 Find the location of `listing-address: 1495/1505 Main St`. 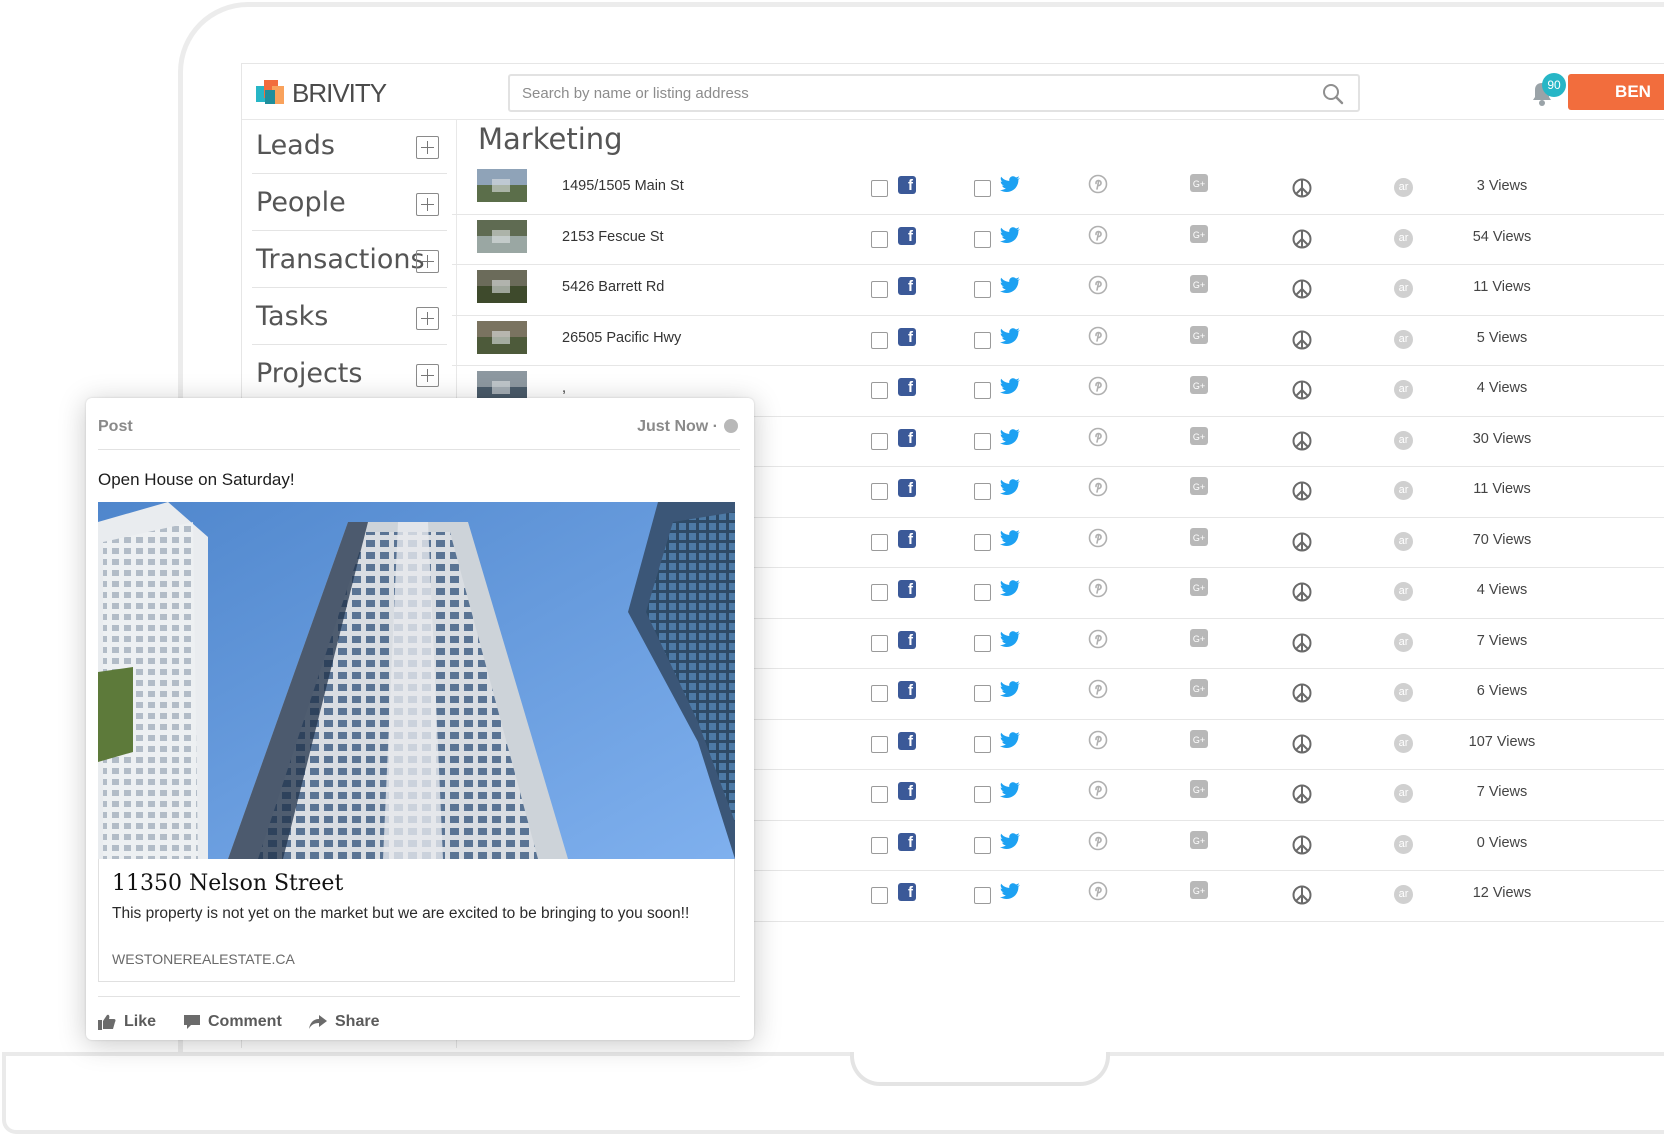

listing-address: 1495/1505 Main St is located at coordinates (623, 186).